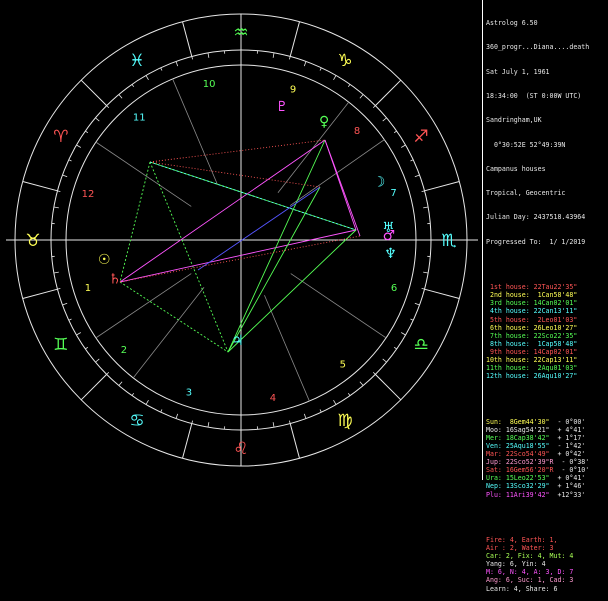 The height and width of the screenshot is (601, 608). I want to click on moon-icon: ☽, so click(379, 182).